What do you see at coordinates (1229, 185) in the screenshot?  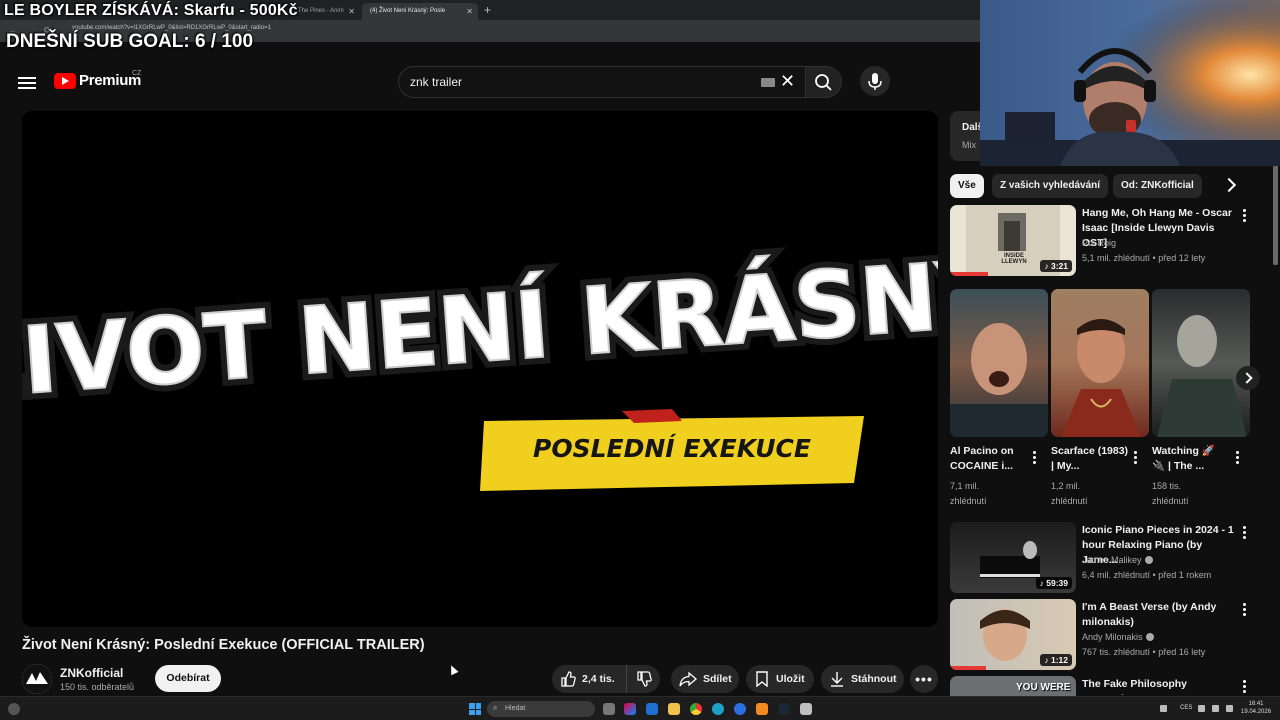 I see `chevron-right-icon` at bounding box center [1229, 185].